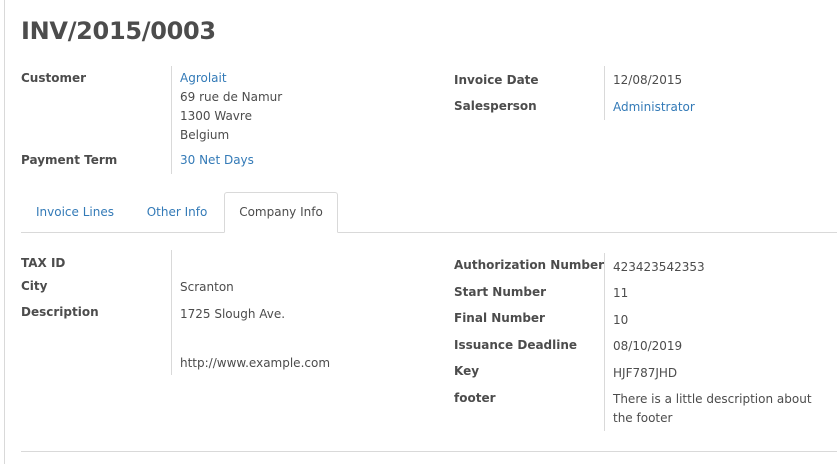 This screenshot has width=837, height=464. Describe the element at coordinates (516, 345) in the screenshot. I see `issuance-deadline-label: Issuance Deadline` at that location.